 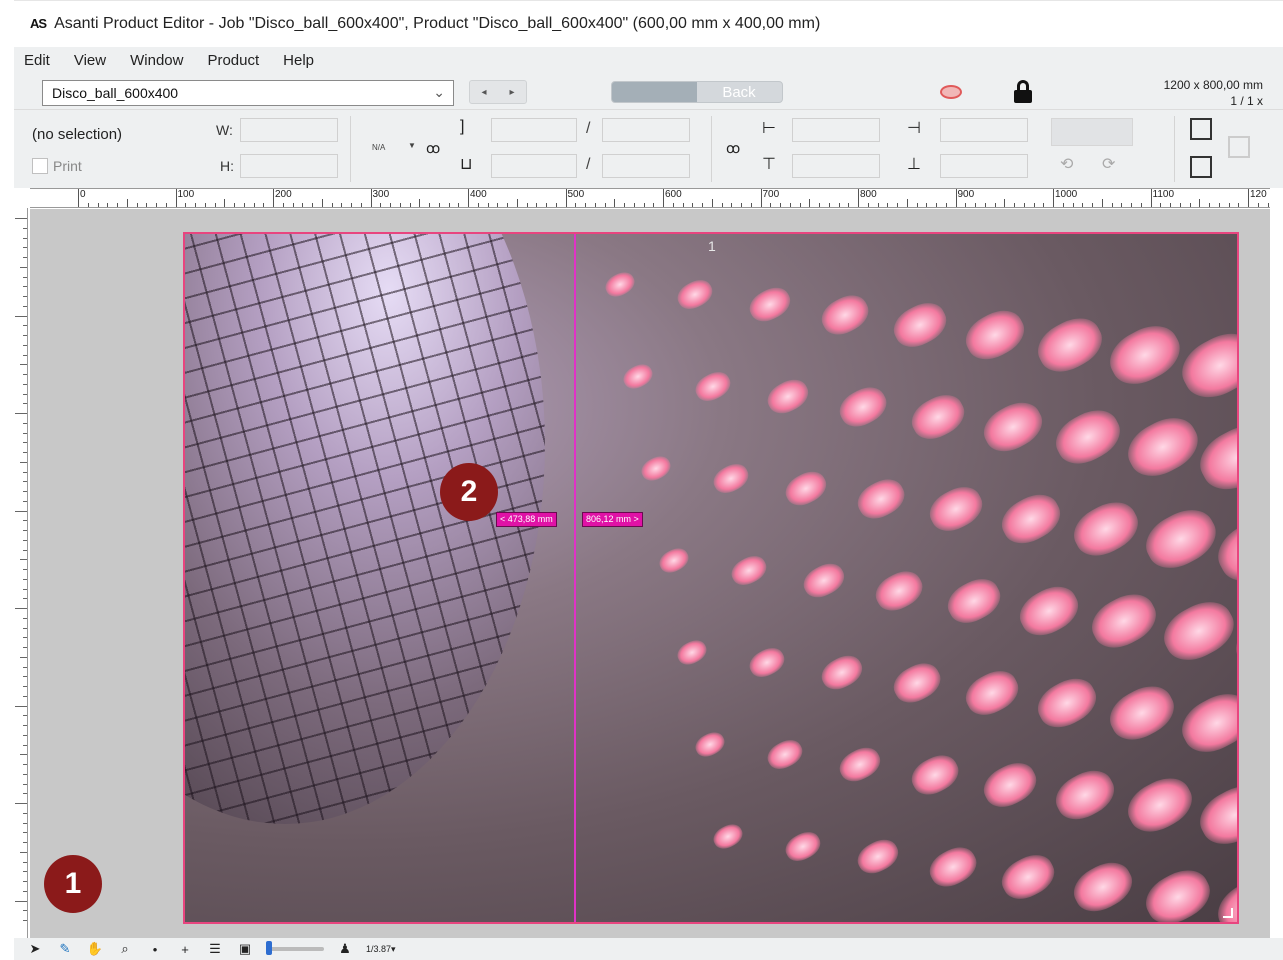 I want to click on position-x-field, so click(x=534, y=130).